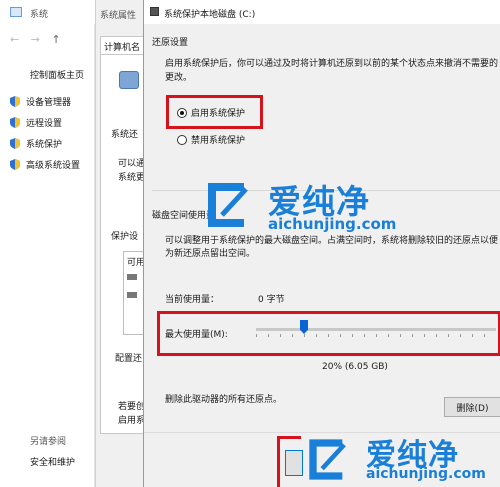  What do you see at coordinates (192, 300) in the screenshot?
I see `current-usage-label: 当前使用量：` at bounding box center [192, 300].